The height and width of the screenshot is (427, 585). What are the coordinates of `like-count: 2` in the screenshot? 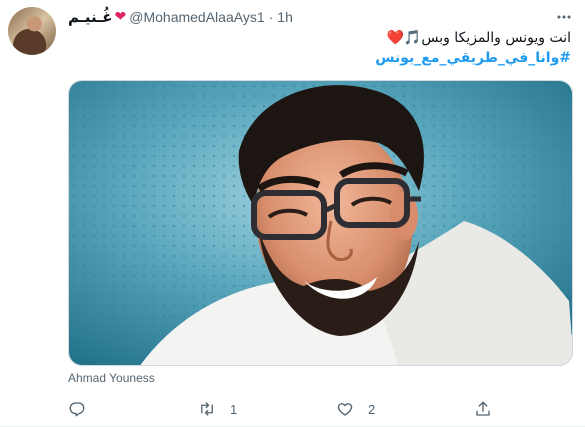 It's located at (372, 409).